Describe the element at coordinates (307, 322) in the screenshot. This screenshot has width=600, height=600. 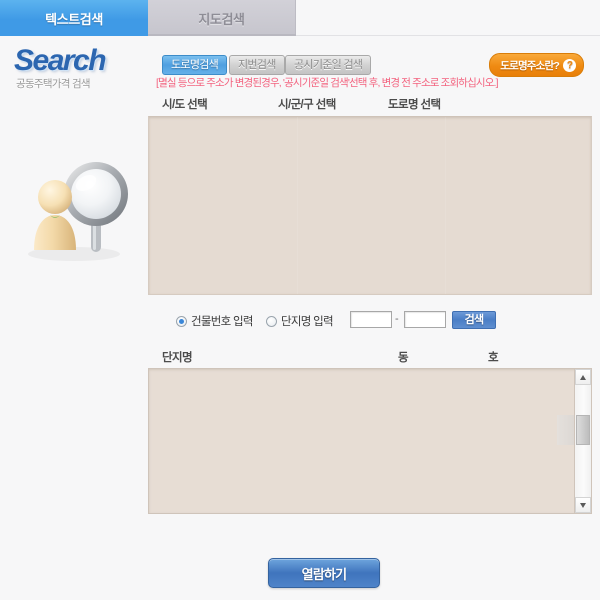
I see `radio-complex-name-label: 단지명 입력` at that location.